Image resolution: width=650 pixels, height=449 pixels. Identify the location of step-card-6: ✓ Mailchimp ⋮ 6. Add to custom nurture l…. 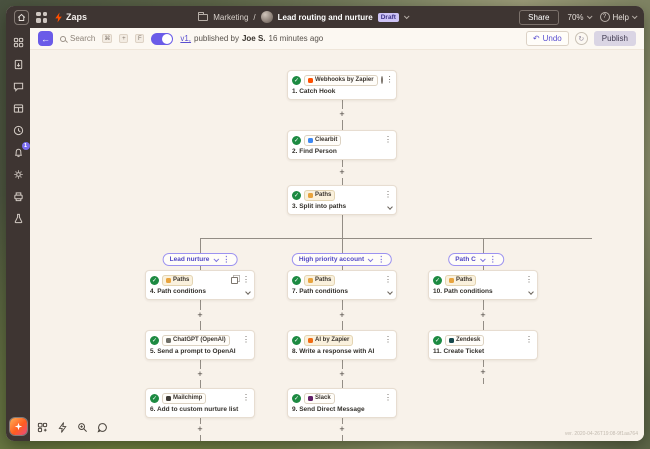
(200, 403).